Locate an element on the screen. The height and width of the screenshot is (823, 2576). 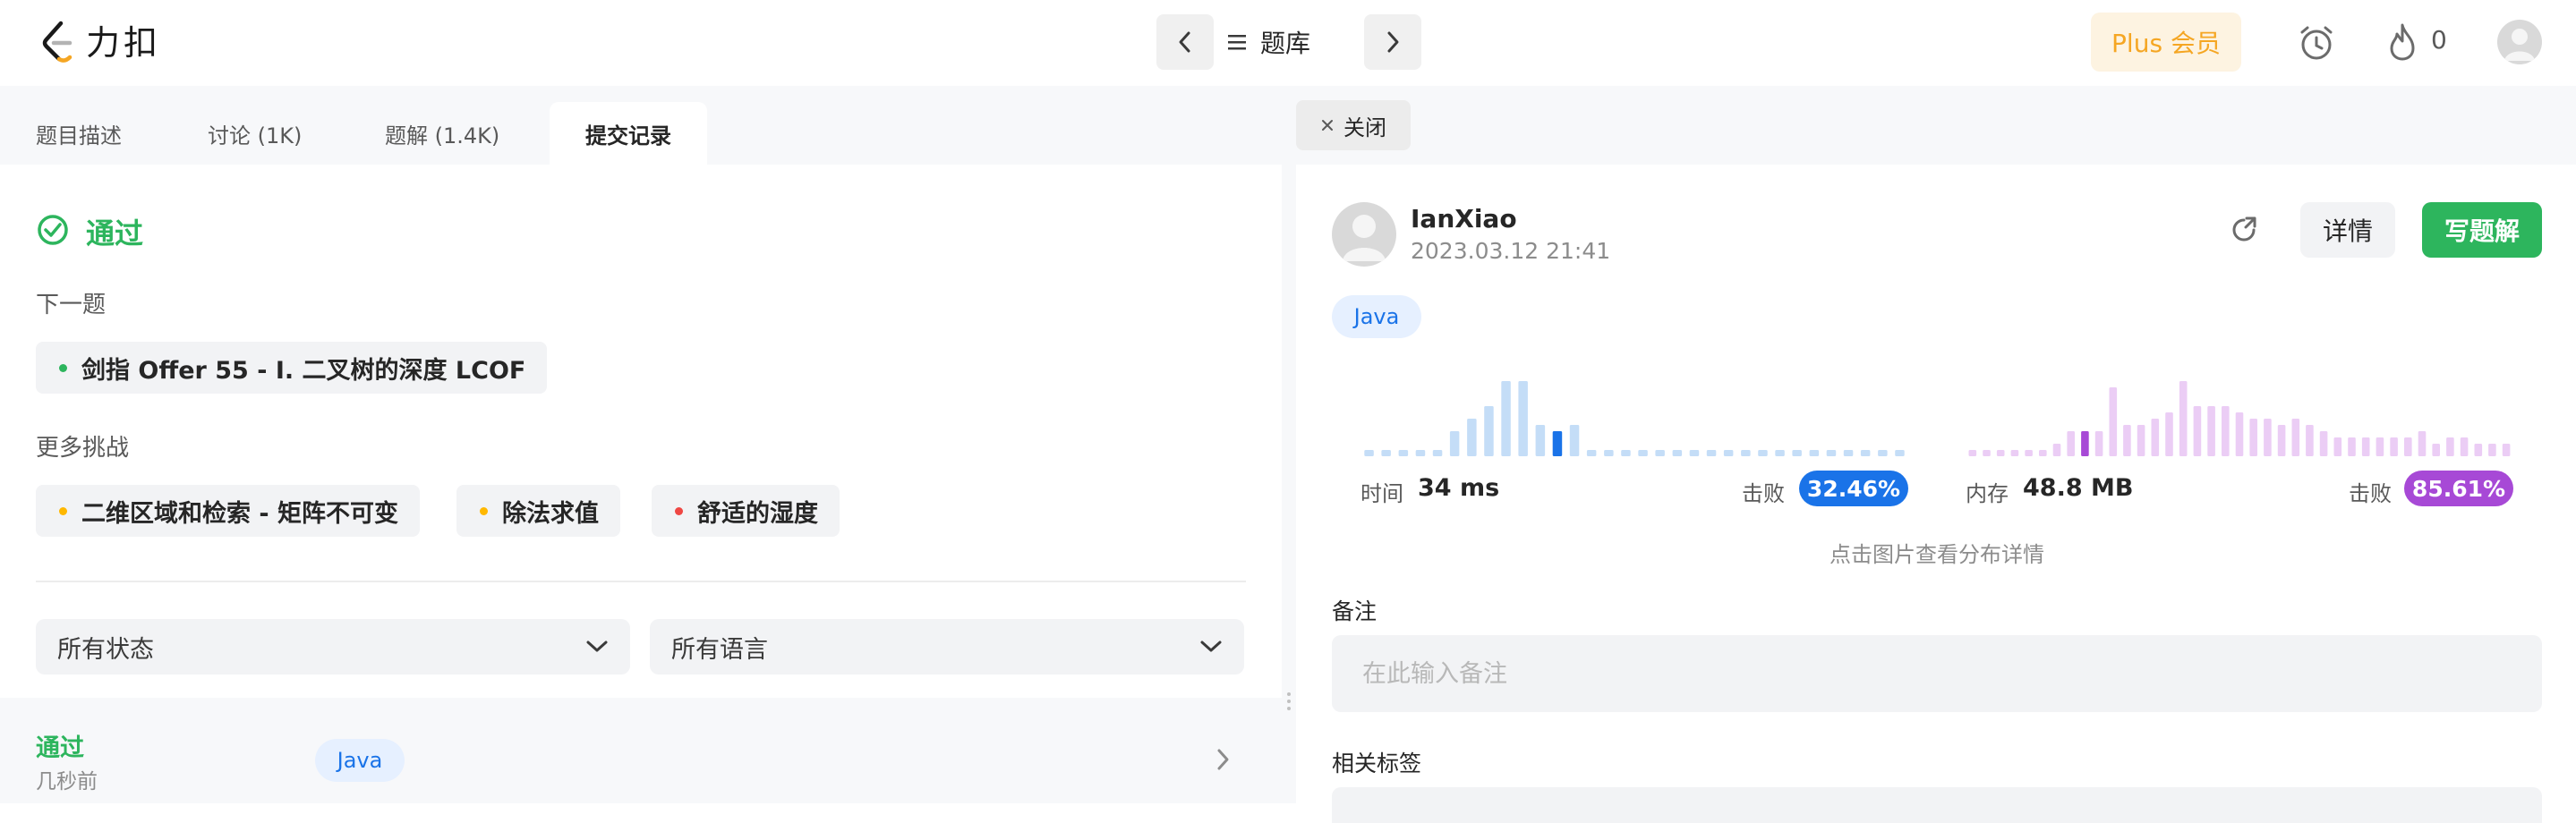
write-solution-button: 写题解 is located at coordinates (2482, 230).